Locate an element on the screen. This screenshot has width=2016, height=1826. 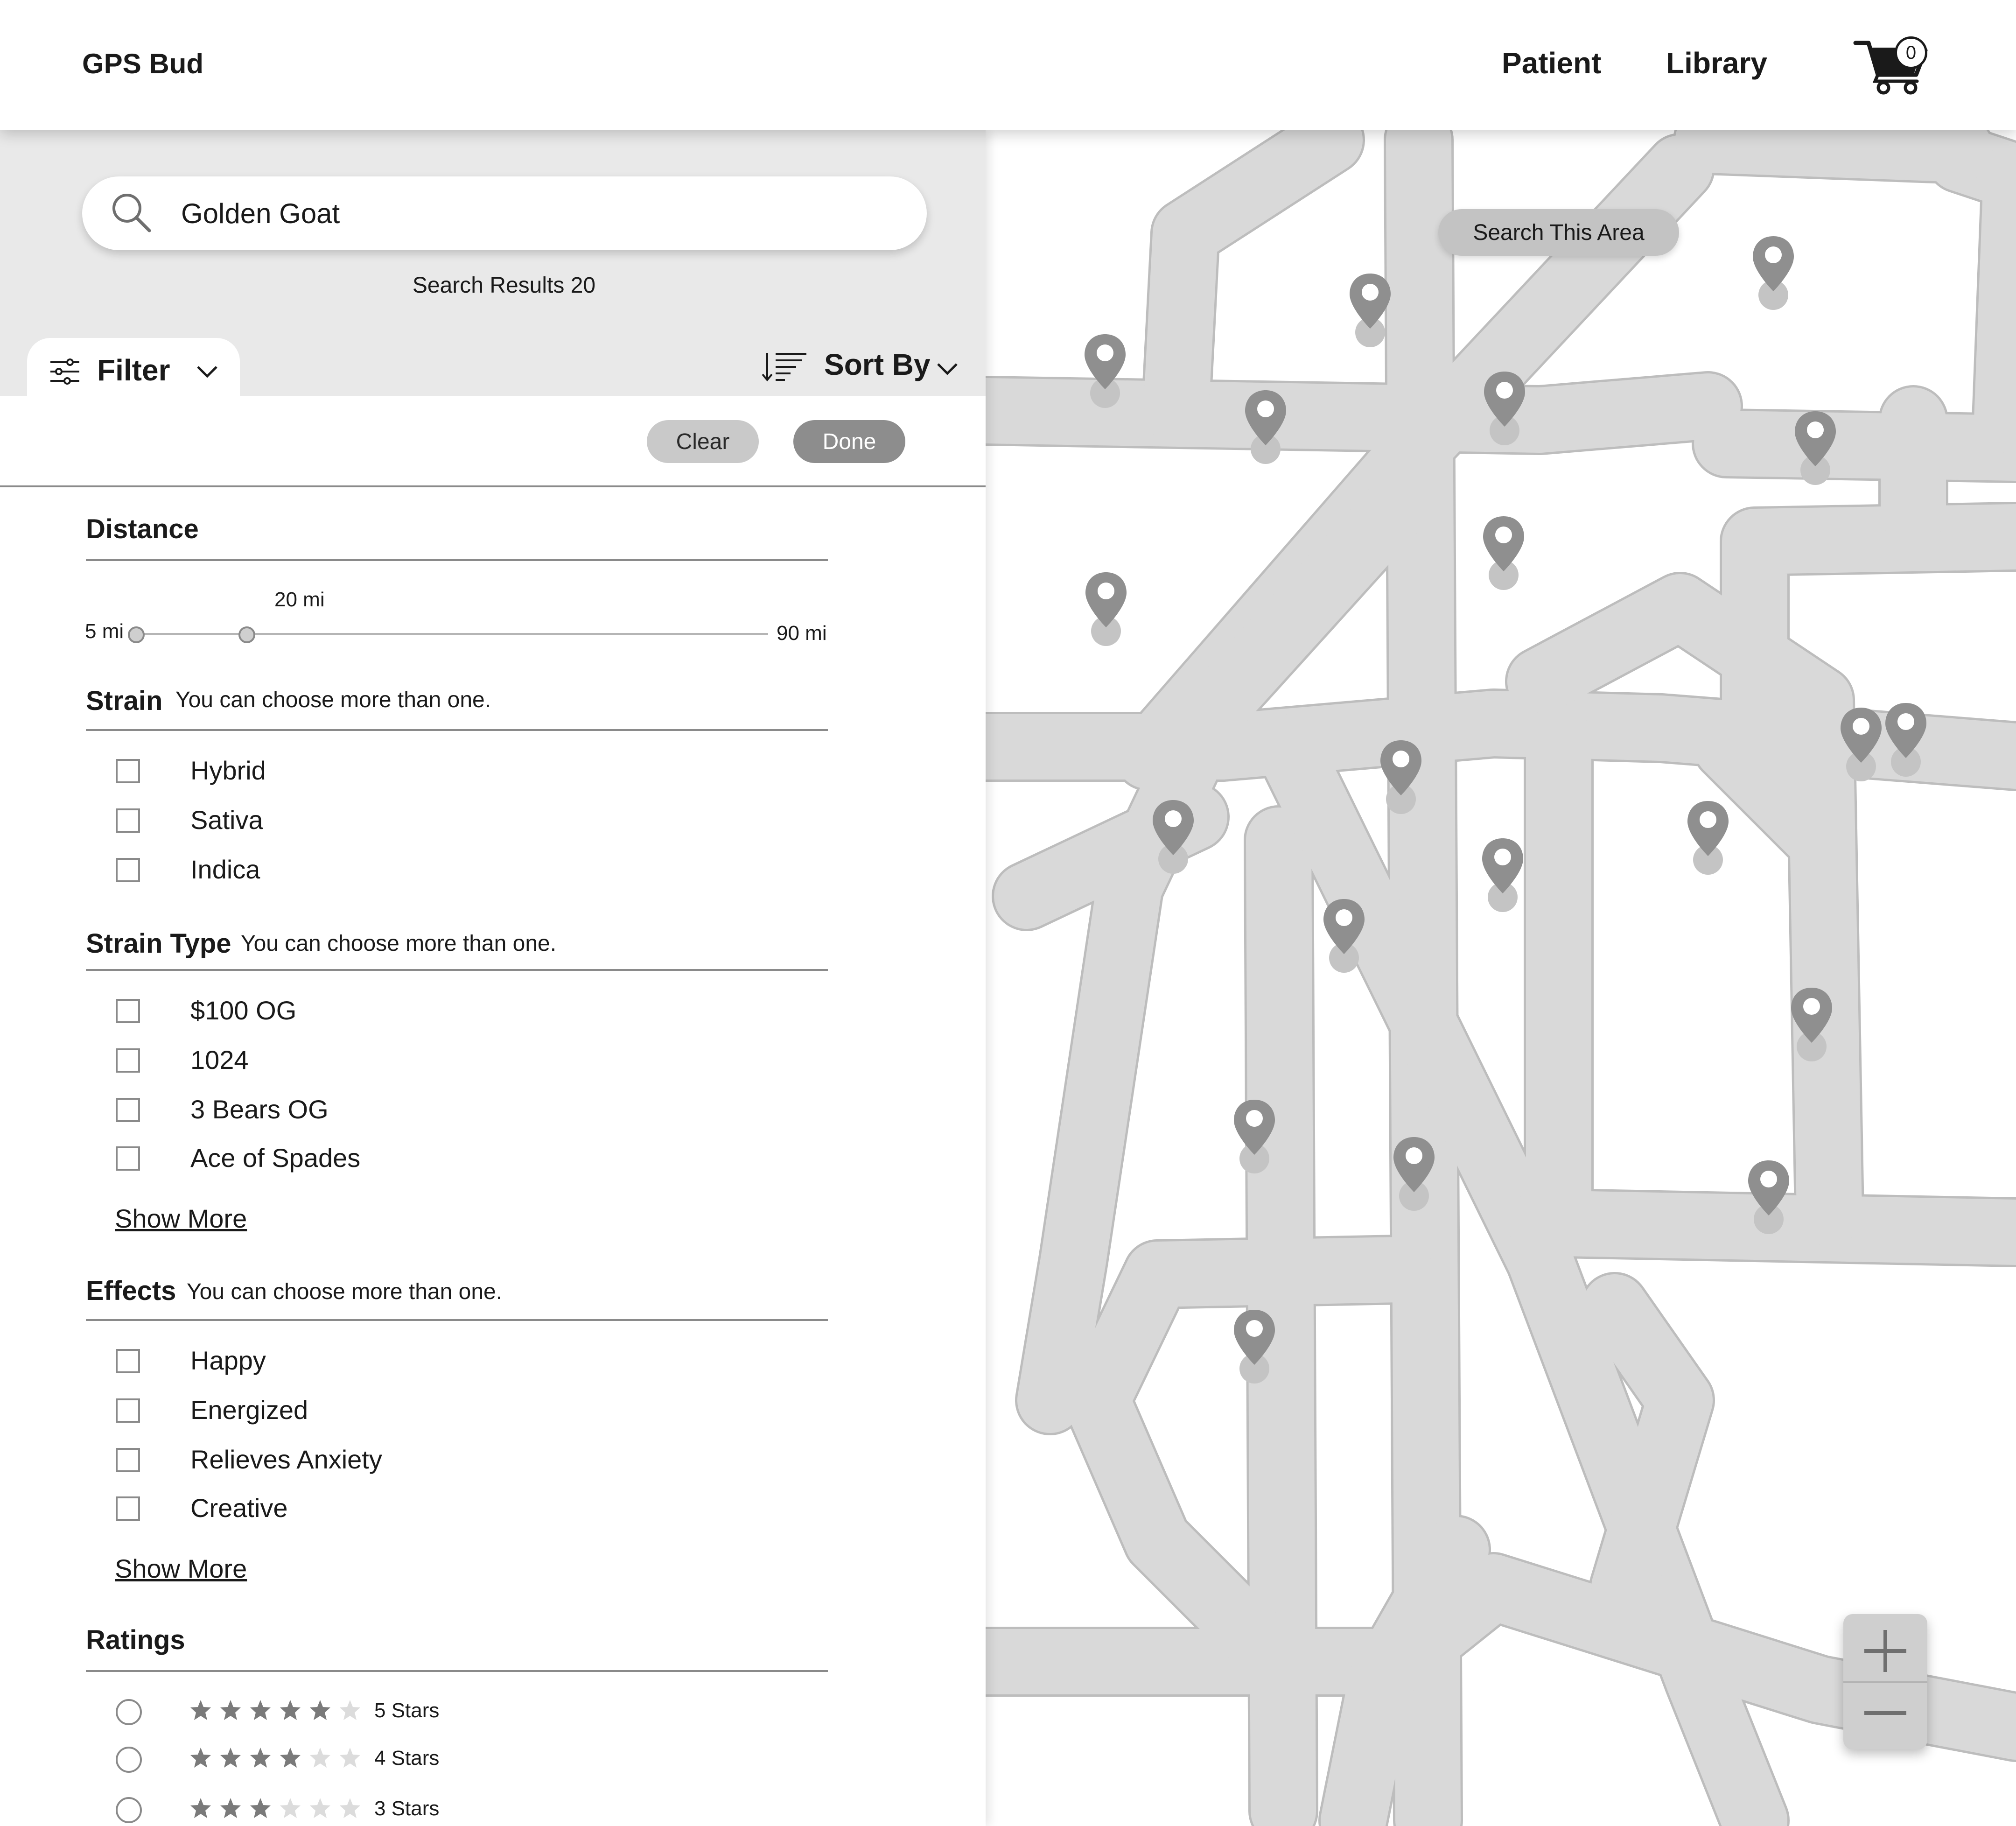
strain-type-show-more-link: Show More is located at coordinates (181, 1218).